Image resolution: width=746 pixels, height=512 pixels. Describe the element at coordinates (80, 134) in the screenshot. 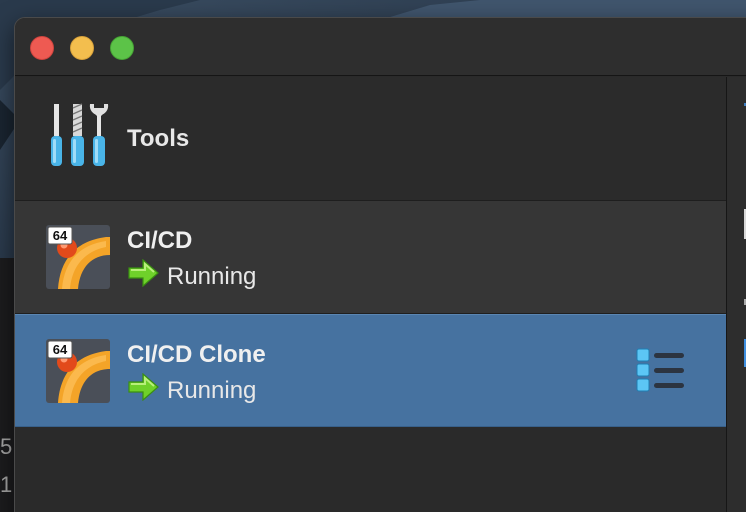

I see `screwdrivers-icon` at that location.